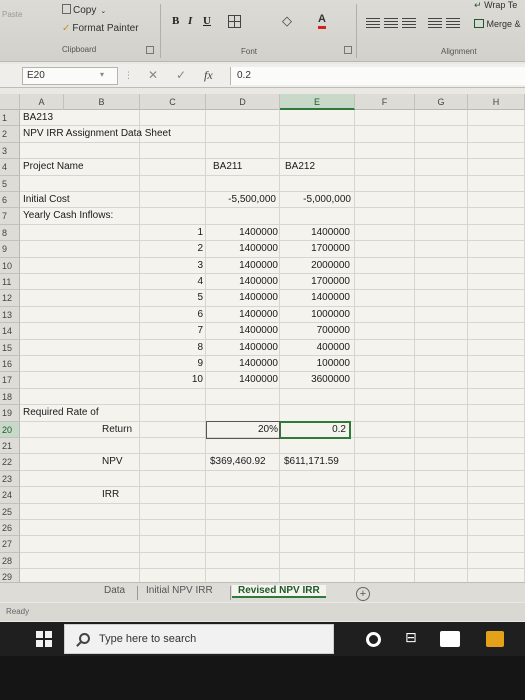  Describe the element at coordinates (53, 167) in the screenshot. I see `cell-a4: Project Name` at that location.